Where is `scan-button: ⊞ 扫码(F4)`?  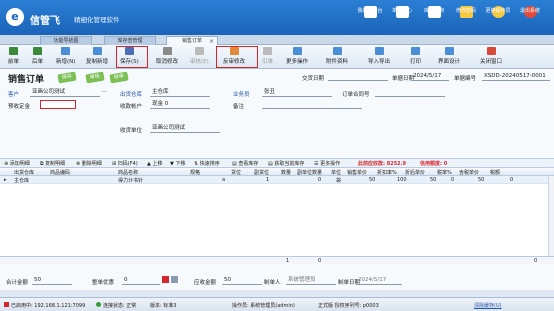
scan-button: ⊞ 扫码(F4) is located at coordinates (125, 163).